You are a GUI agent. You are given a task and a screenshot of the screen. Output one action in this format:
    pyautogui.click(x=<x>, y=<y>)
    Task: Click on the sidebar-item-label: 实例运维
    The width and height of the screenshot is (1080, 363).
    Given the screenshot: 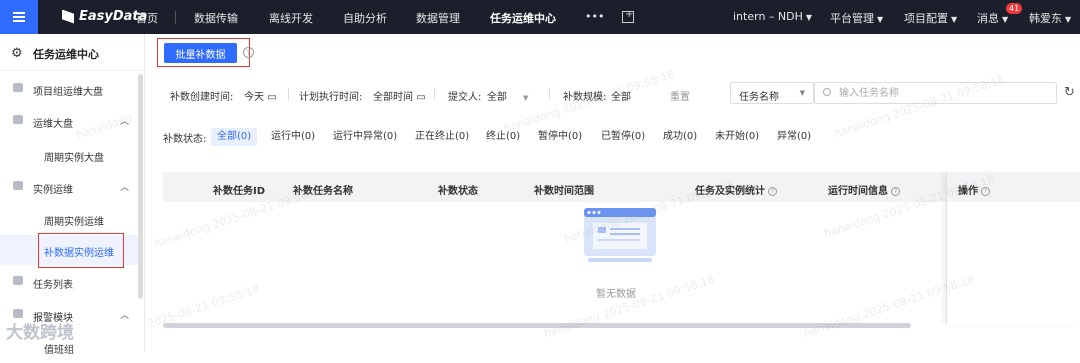 What is the action you would take?
    pyautogui.click(x=53, y=190)
    